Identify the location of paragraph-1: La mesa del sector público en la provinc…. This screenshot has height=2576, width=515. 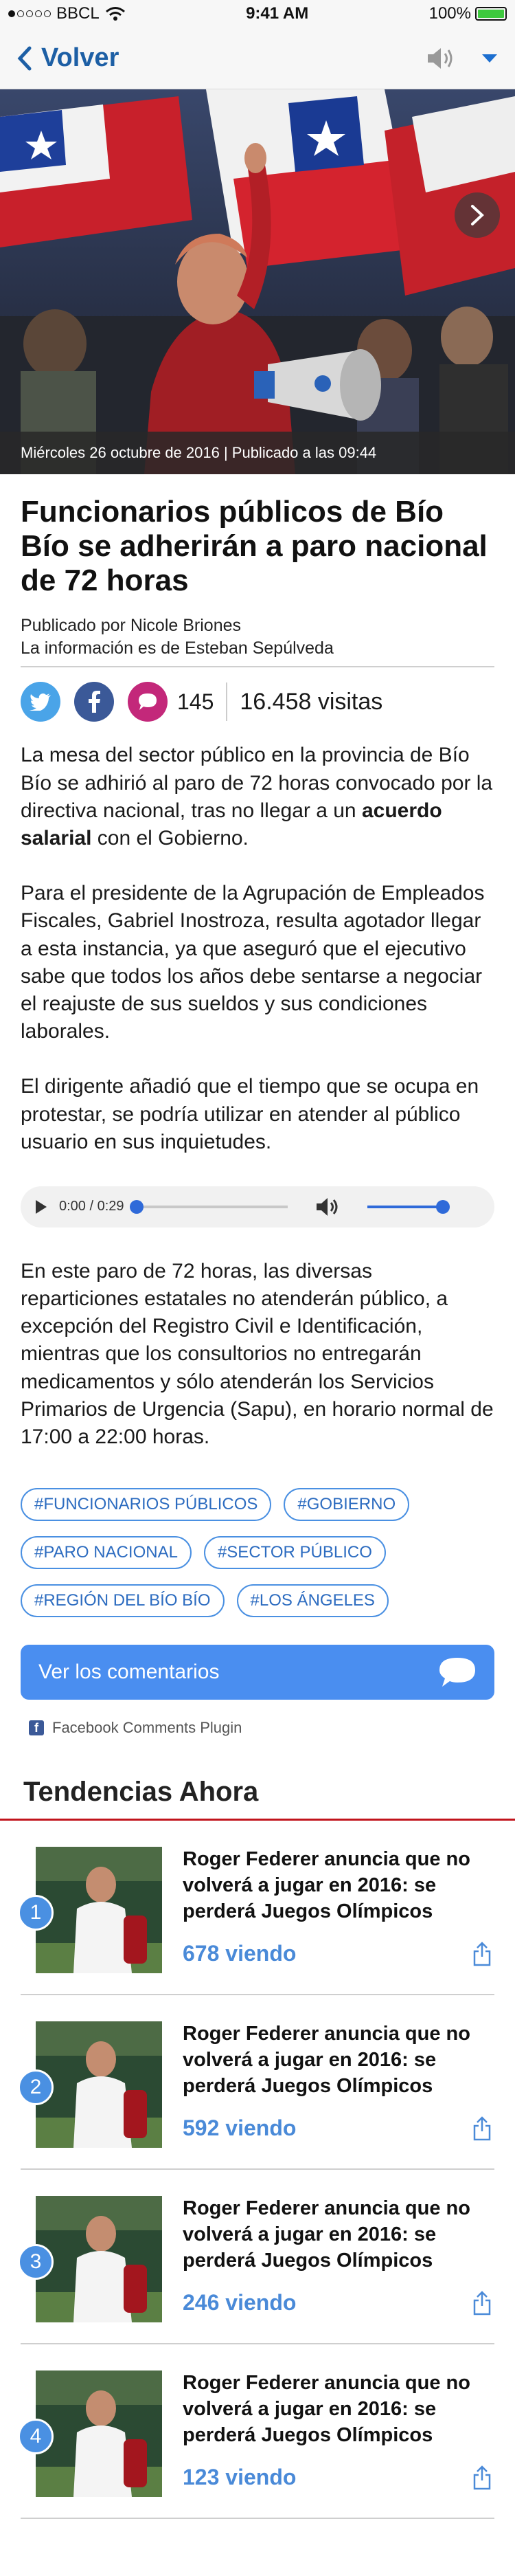
(257, 797).